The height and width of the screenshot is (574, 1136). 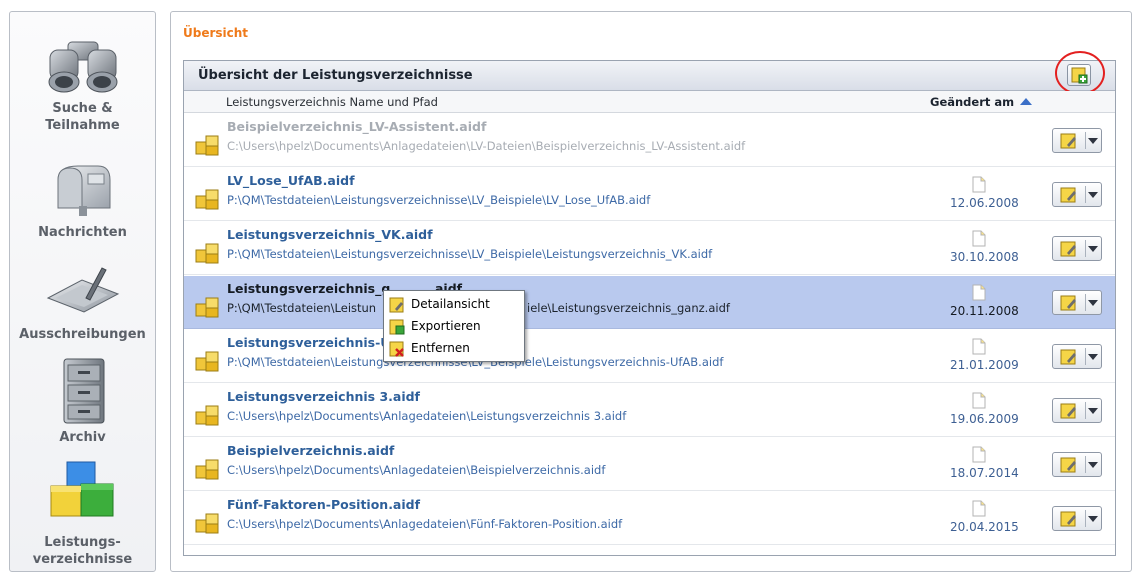 I want to click on binoculars-icon, so click(x=82, y=67).